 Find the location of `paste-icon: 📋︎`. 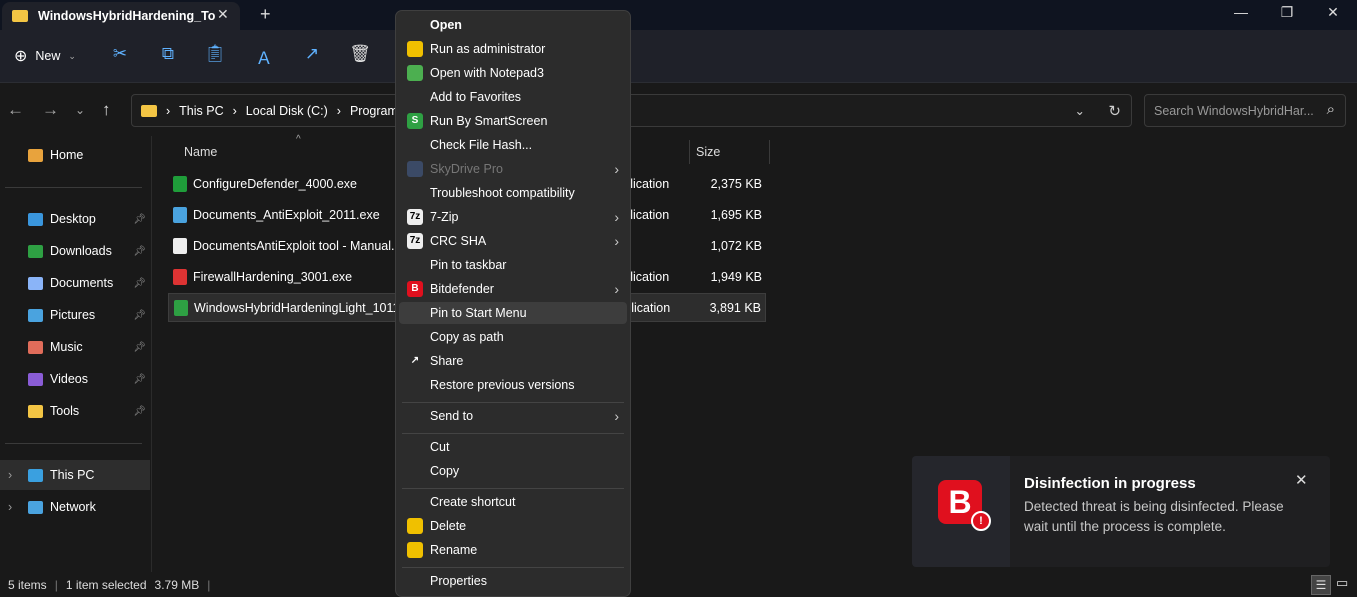

paste-icon: 📋︎ is located at coordinates (215, 54).